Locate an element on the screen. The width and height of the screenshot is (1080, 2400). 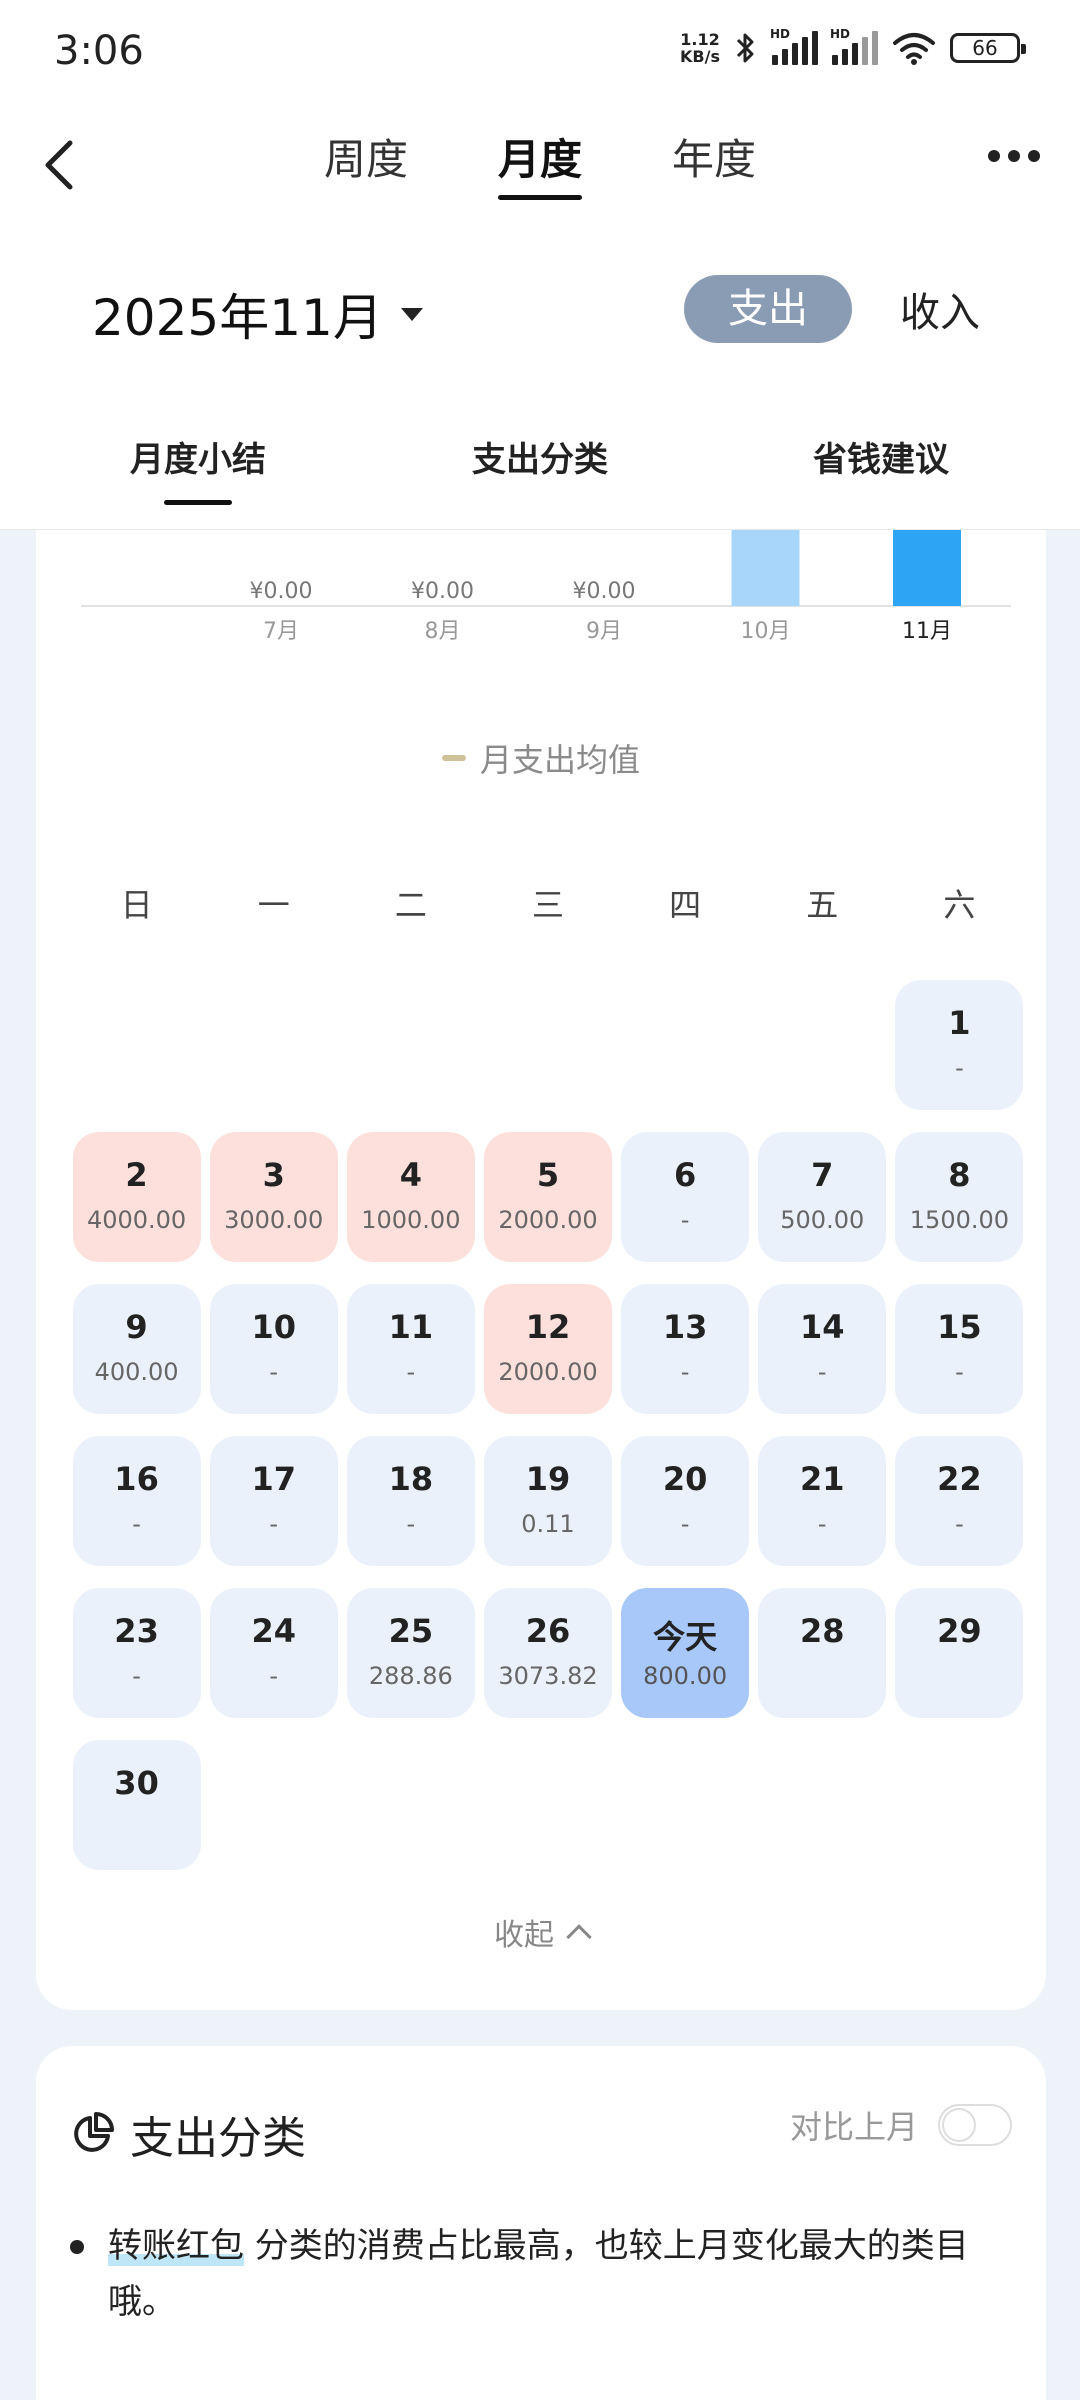
calendar-day: 2 4000.00 is located at coordinates (136, 1197).